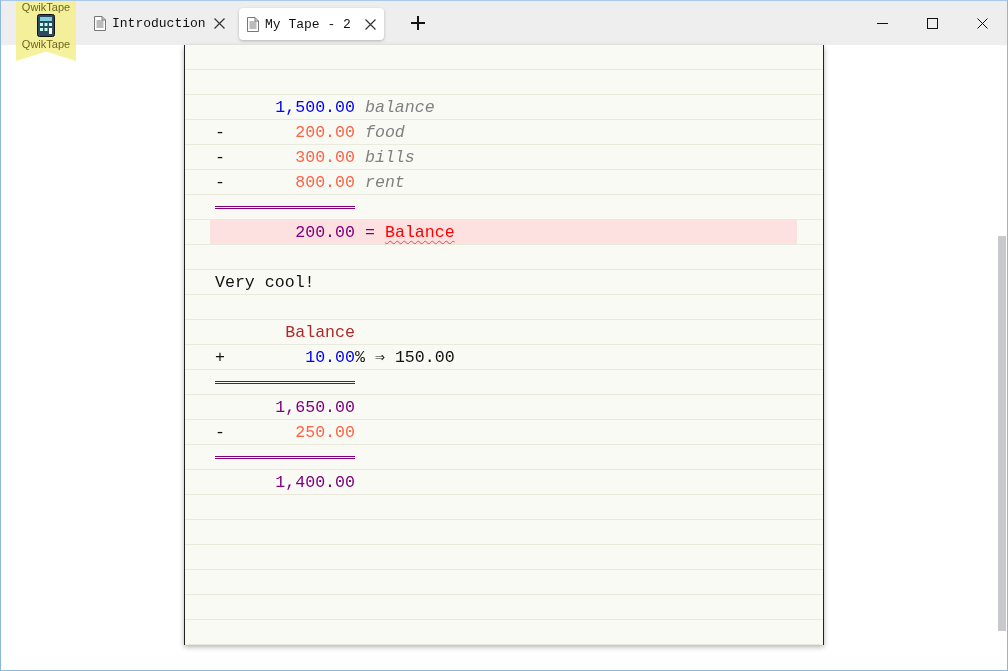 This screenshot has width=1008, height=671. I want to click on comment: balance, so click(400, 107).